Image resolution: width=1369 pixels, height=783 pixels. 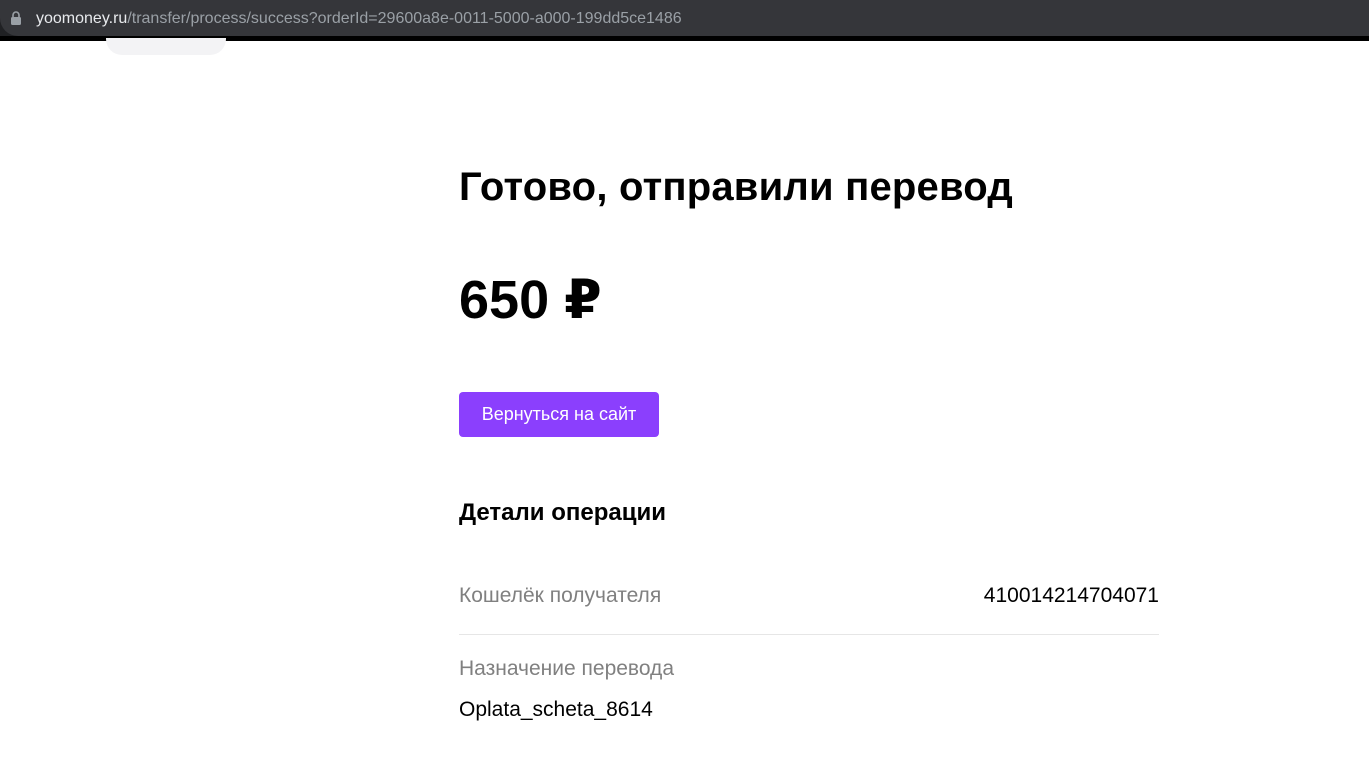 What do you see at coordinates (16, 18) in the screenshot?
I see `lock-icon` at bounding box center [16, 18].